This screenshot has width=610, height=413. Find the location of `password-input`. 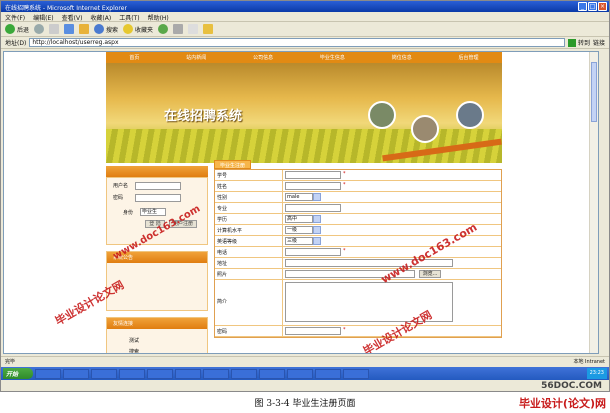

password-input is located at coordinates (158, 198).